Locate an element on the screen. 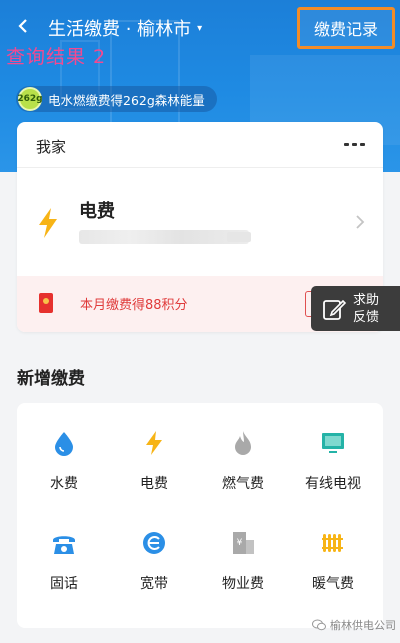  payment-item-label: 燃气费 is located at coordinates (243, 484).